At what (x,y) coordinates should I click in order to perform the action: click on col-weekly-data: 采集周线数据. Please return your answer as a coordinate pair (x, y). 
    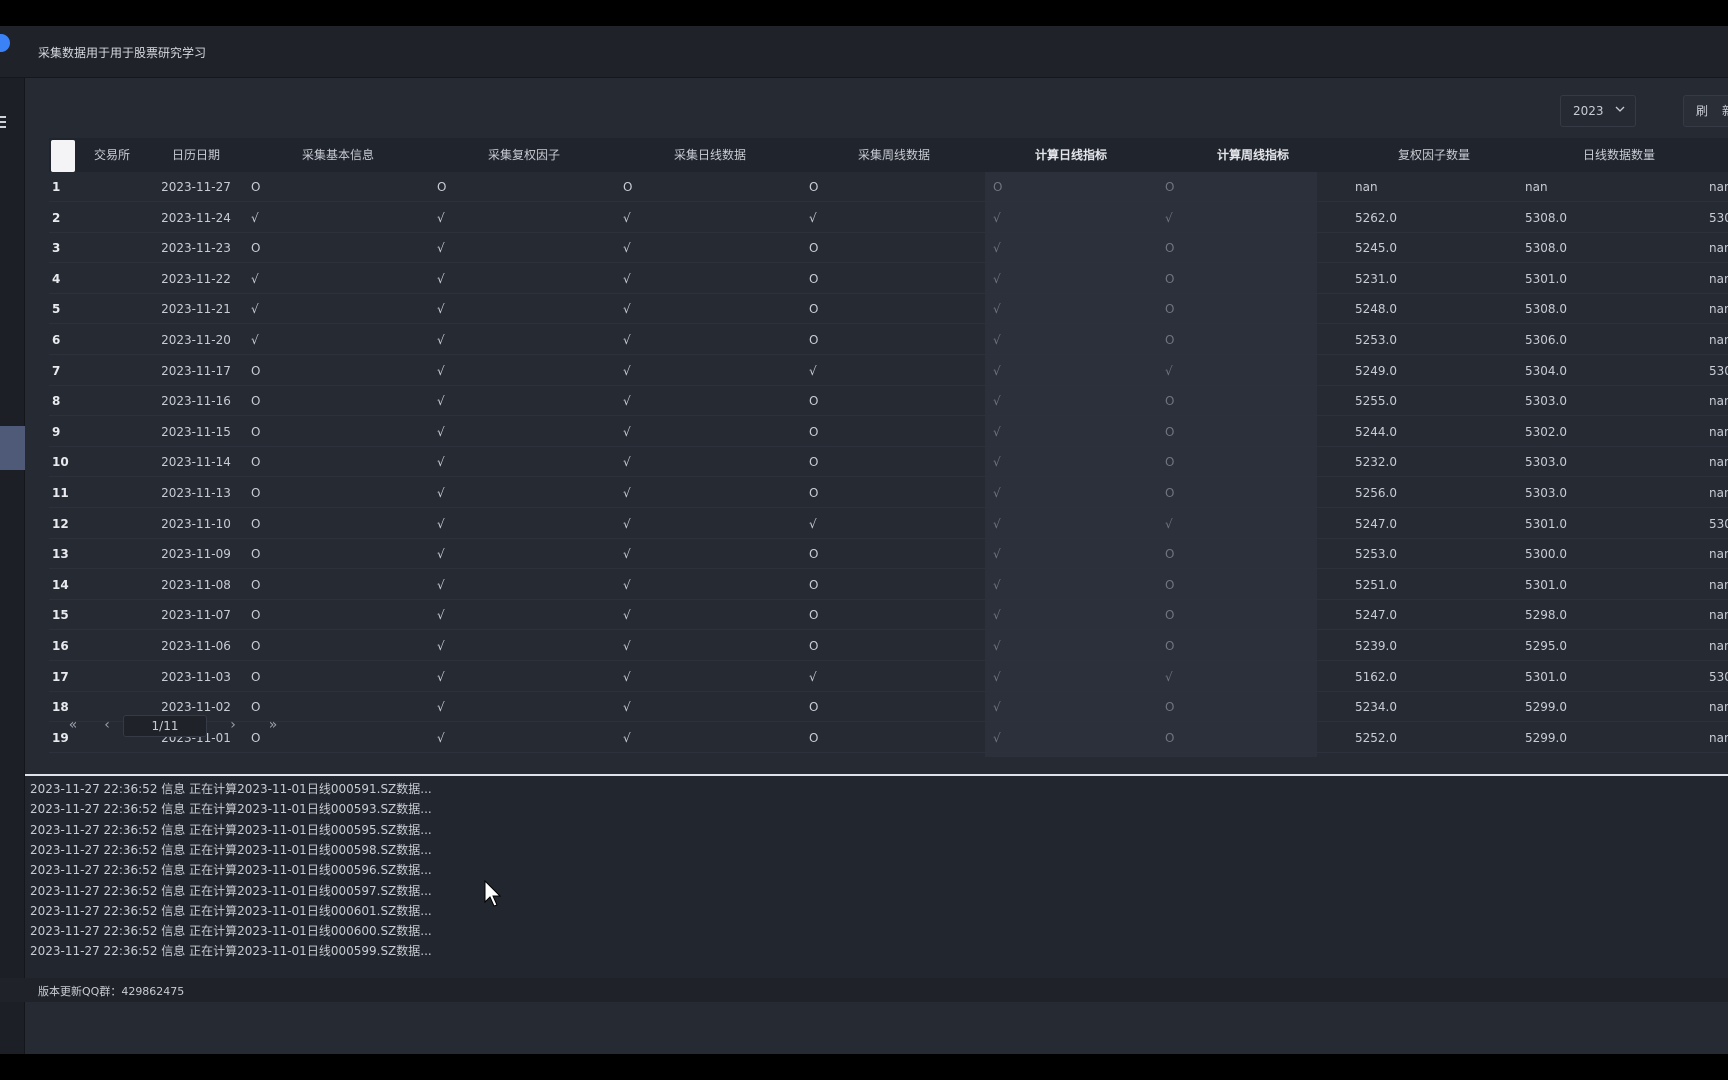
    Looking at the image, I should click on (894, 155).